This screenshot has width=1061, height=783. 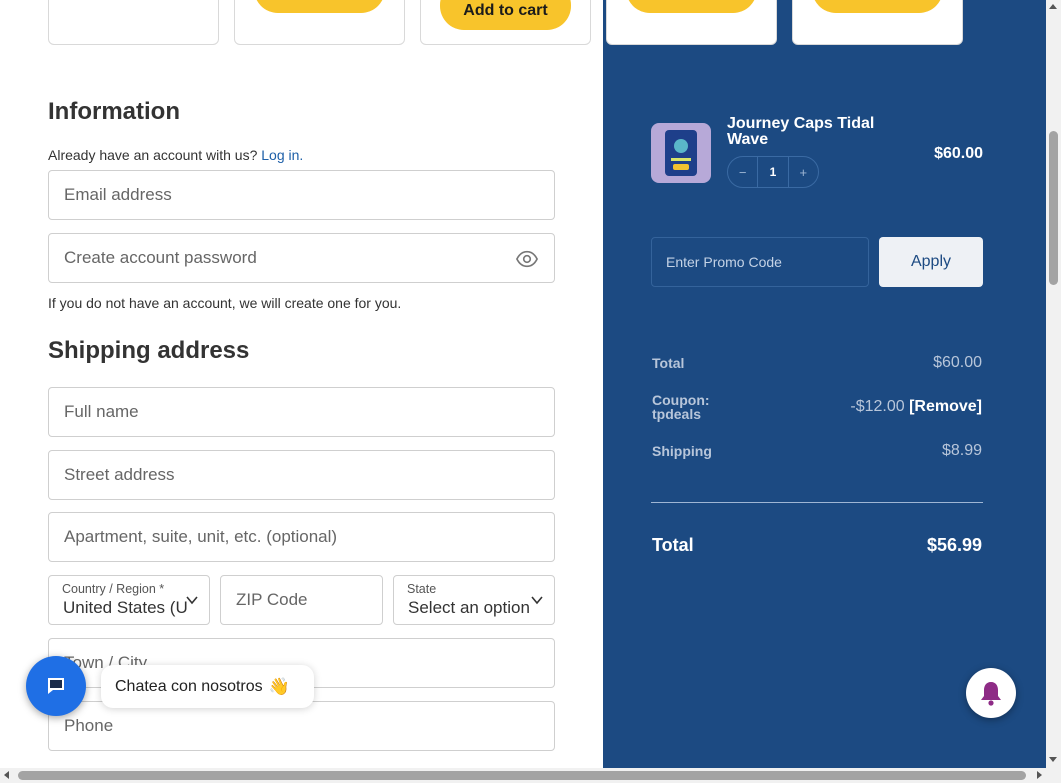 What do you see at coordinates (6, 775) in the screenshot?
I see `scroll-left-arrow-icon` at bounding box center [6, 775].